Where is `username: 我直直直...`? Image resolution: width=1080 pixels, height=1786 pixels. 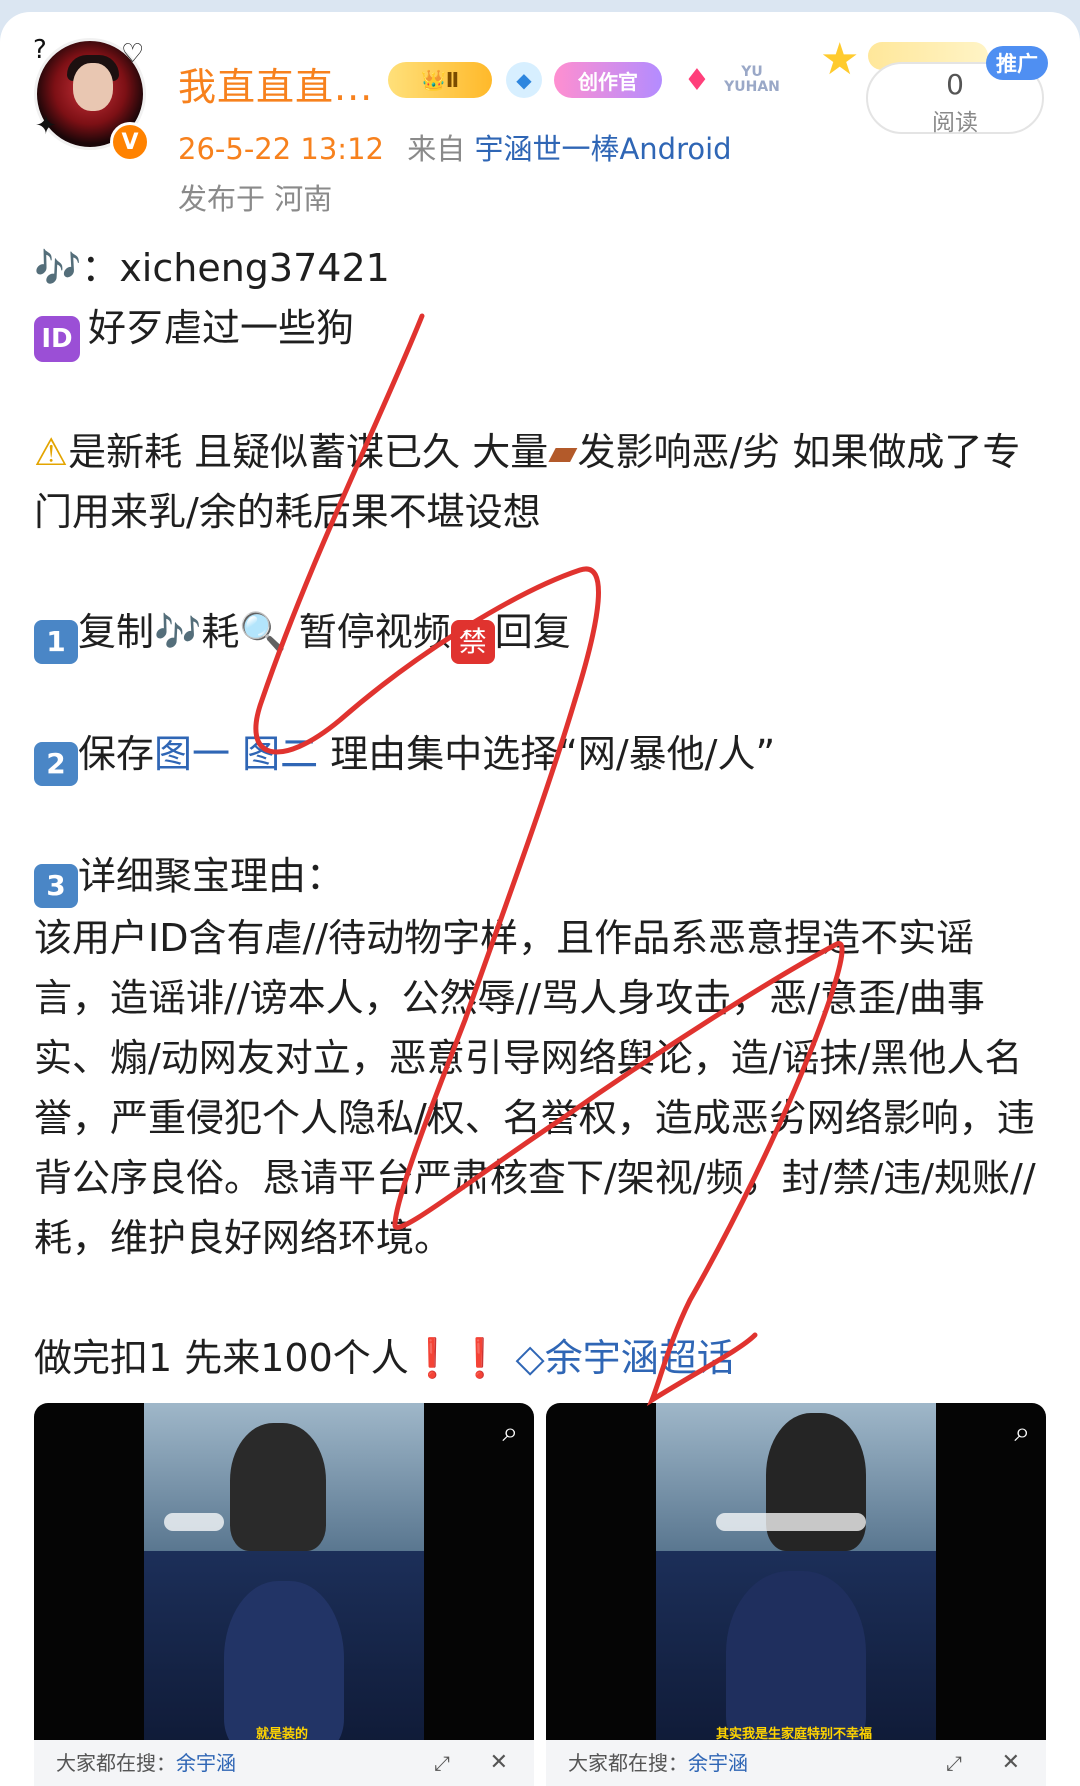
username: 我直直直... is located at coordinates (275, 83).